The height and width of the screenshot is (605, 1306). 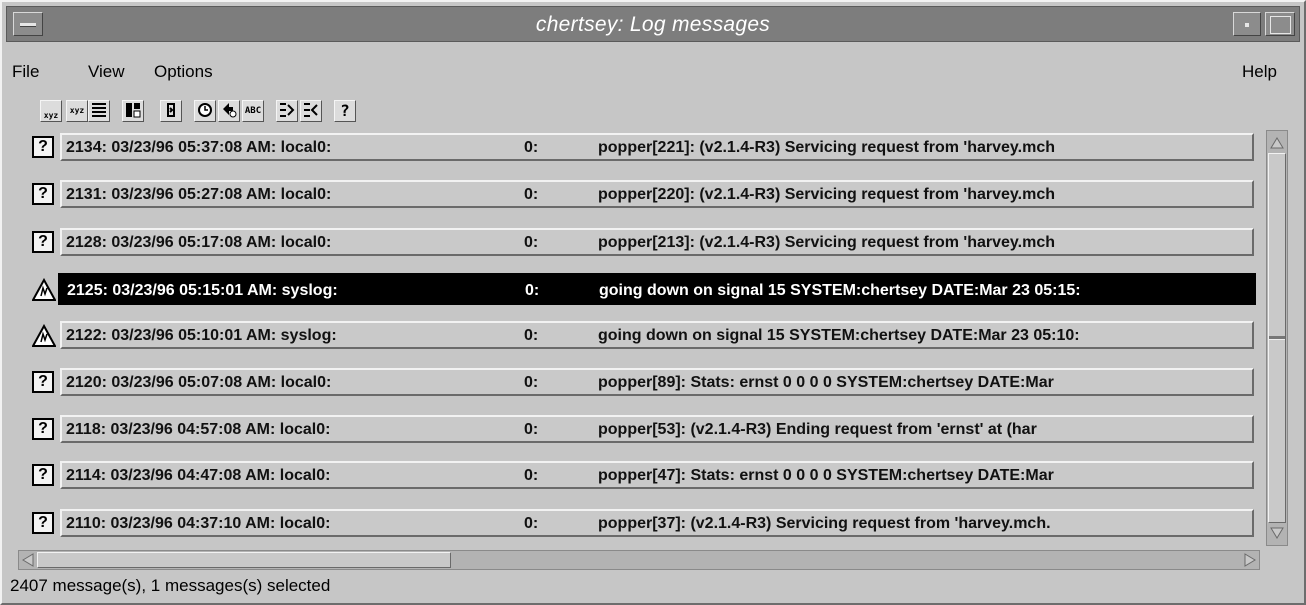 I want to click on wrap-left-icon, so click(x=287, y=111).